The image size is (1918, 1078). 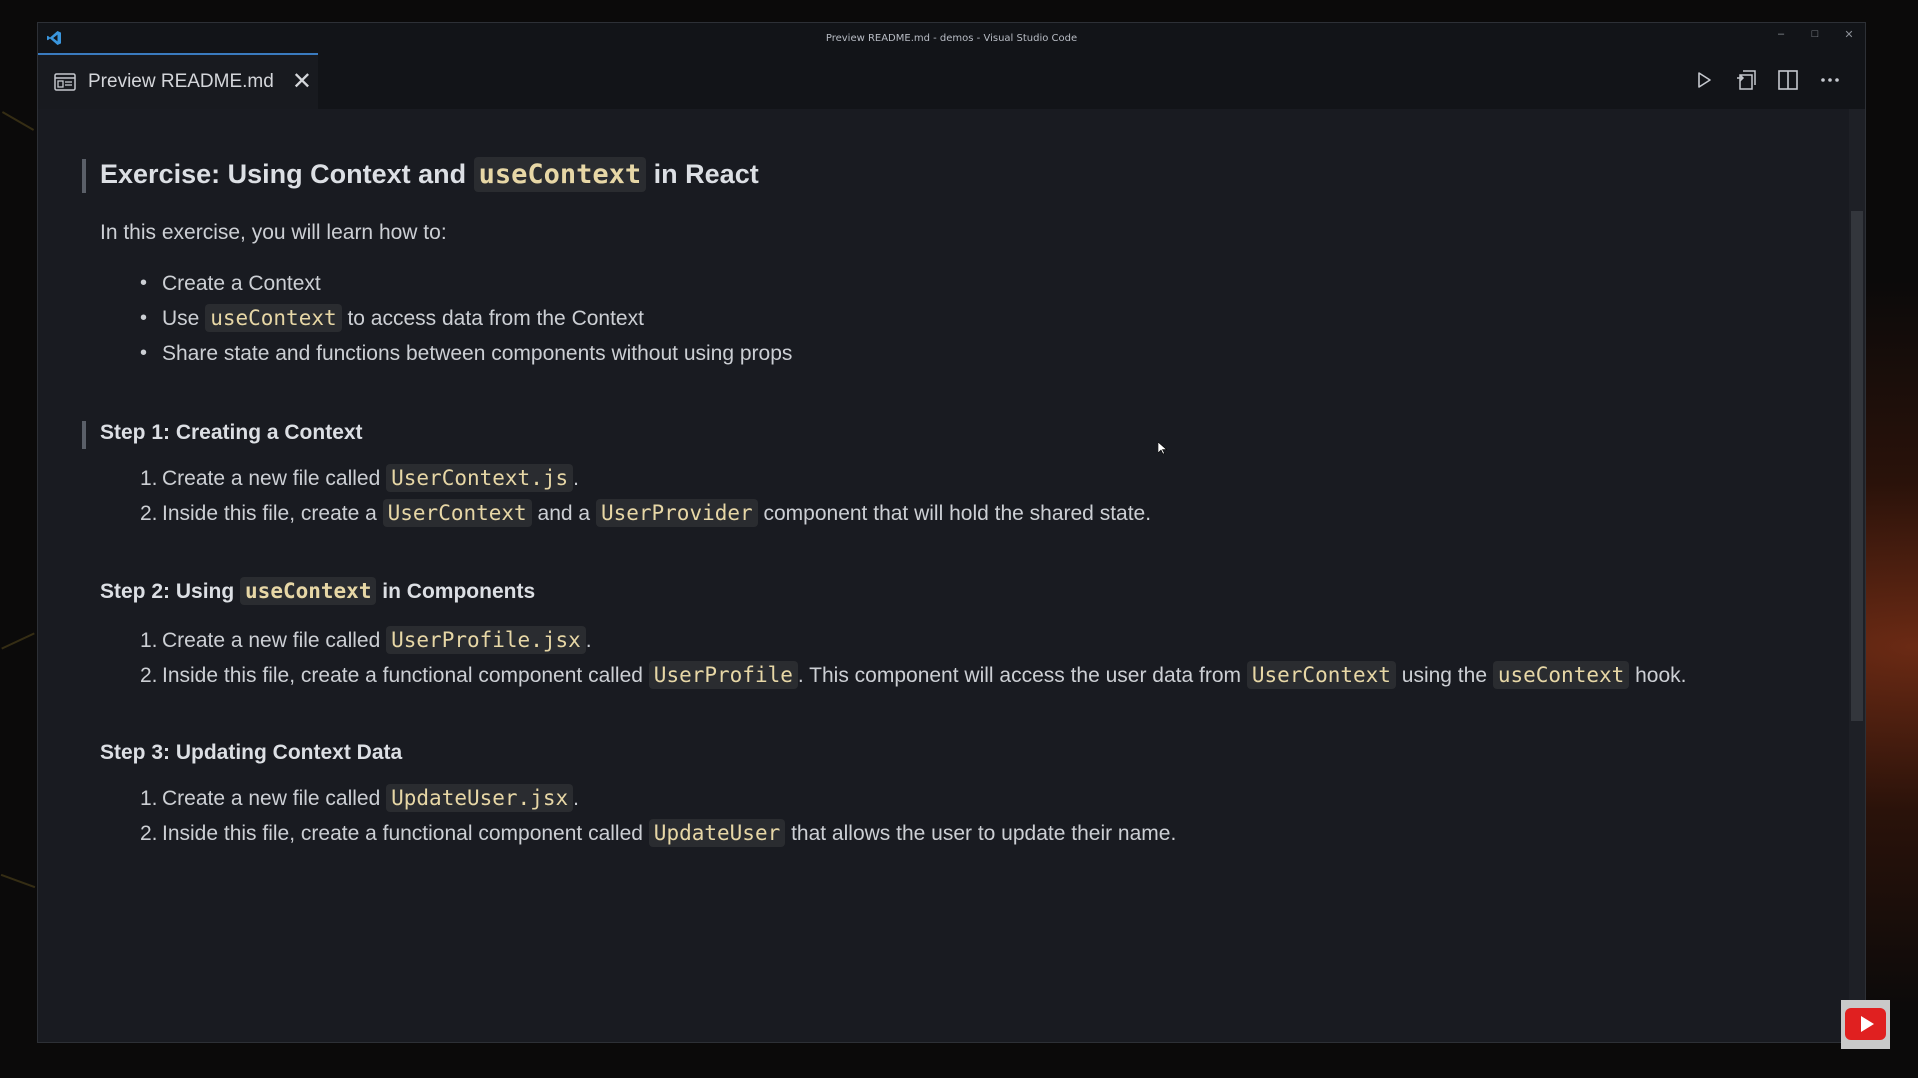 I want to click on inline-code: UpdateUser, so click(x=717, y=833).